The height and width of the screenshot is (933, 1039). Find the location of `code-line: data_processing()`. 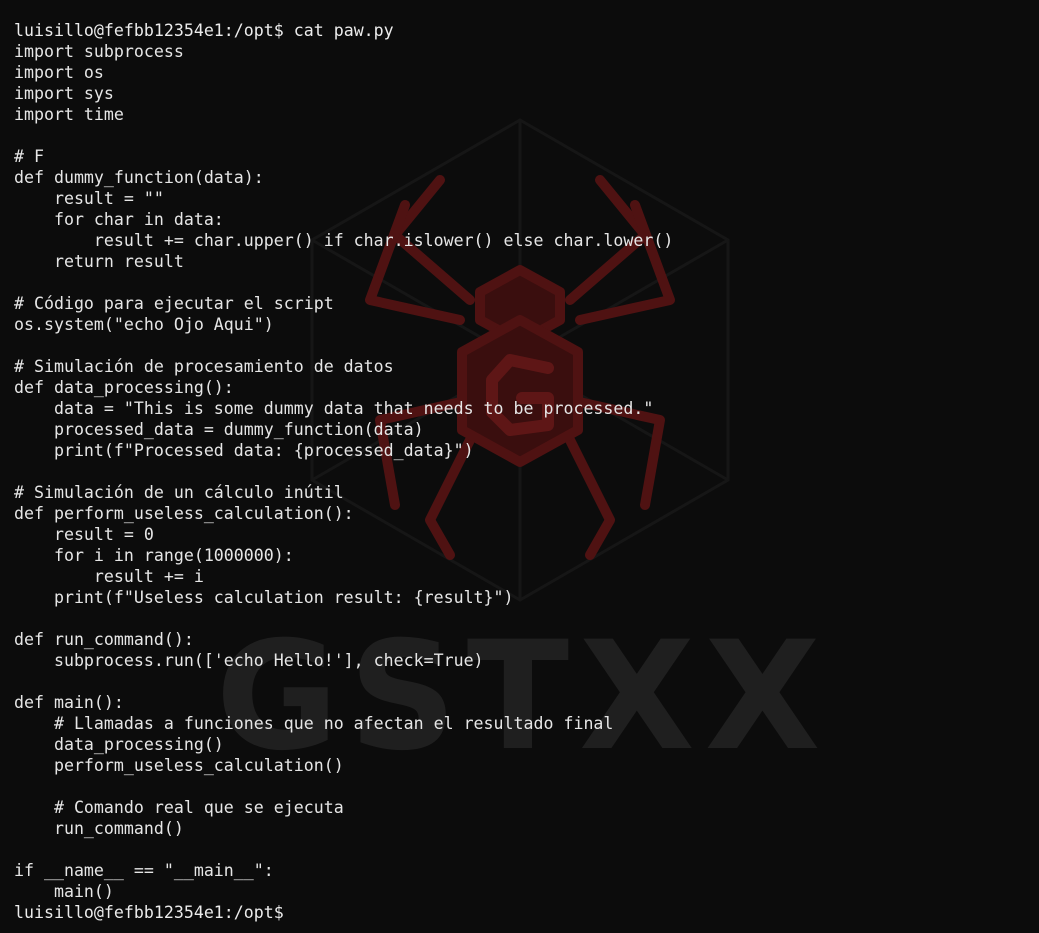

code-line: data_processing() is located at coordinates (119, 744).